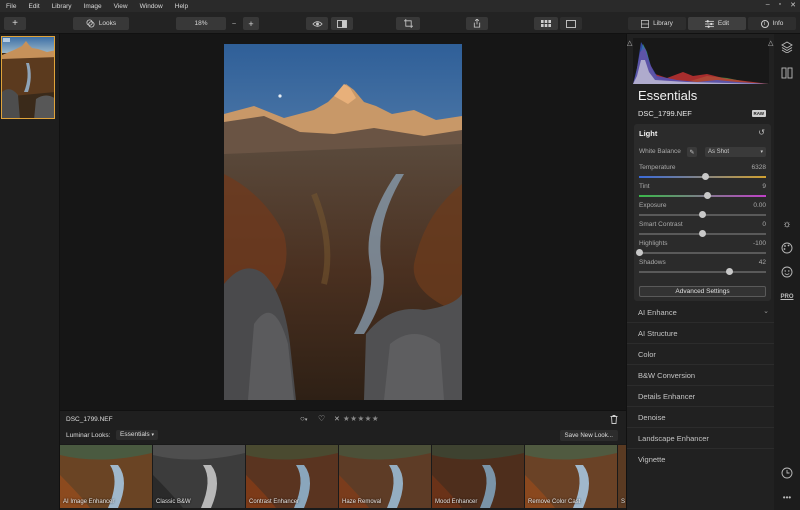 The height and width of the screenshot is (510, 800). What do you see at coordinates (793, 5) in the screenshot?
I see `close-icon: ✕` at bounding box center [793, 5].